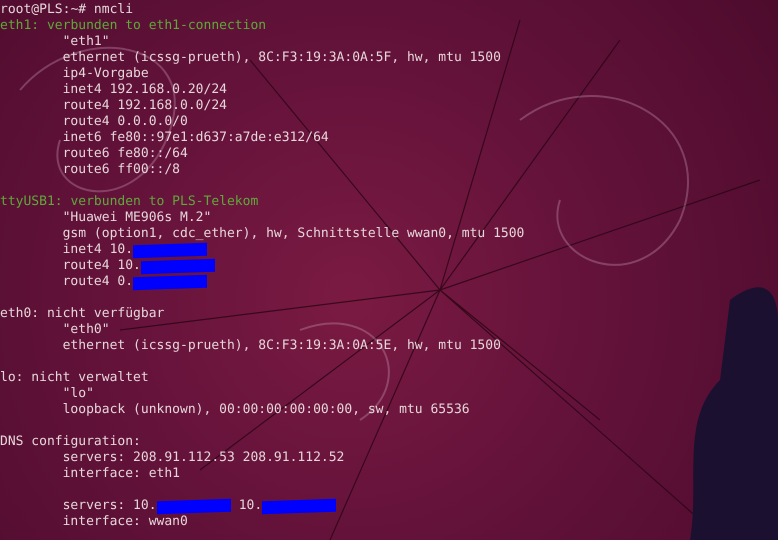 Image resolution: width=778 pixels, height=540 pixels. I want to click on terminal-line: eth1: verbunden to eth1-connection, so click(133, 26).